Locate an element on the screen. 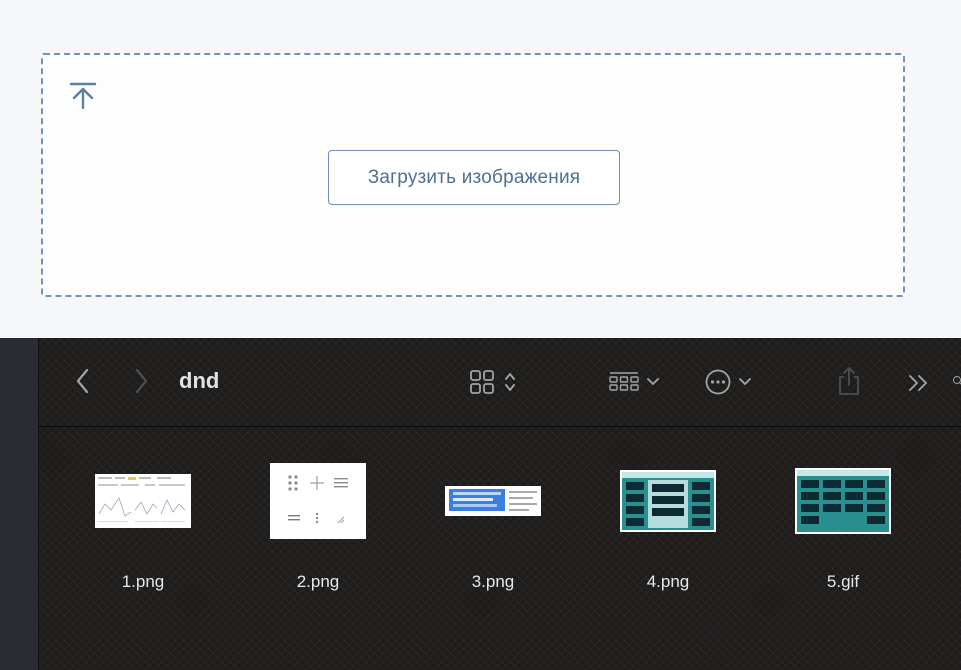 Image resolution: width=961 pixels, height=670 pixels. upload-arrow-icon is located at coordinates (83, 96).